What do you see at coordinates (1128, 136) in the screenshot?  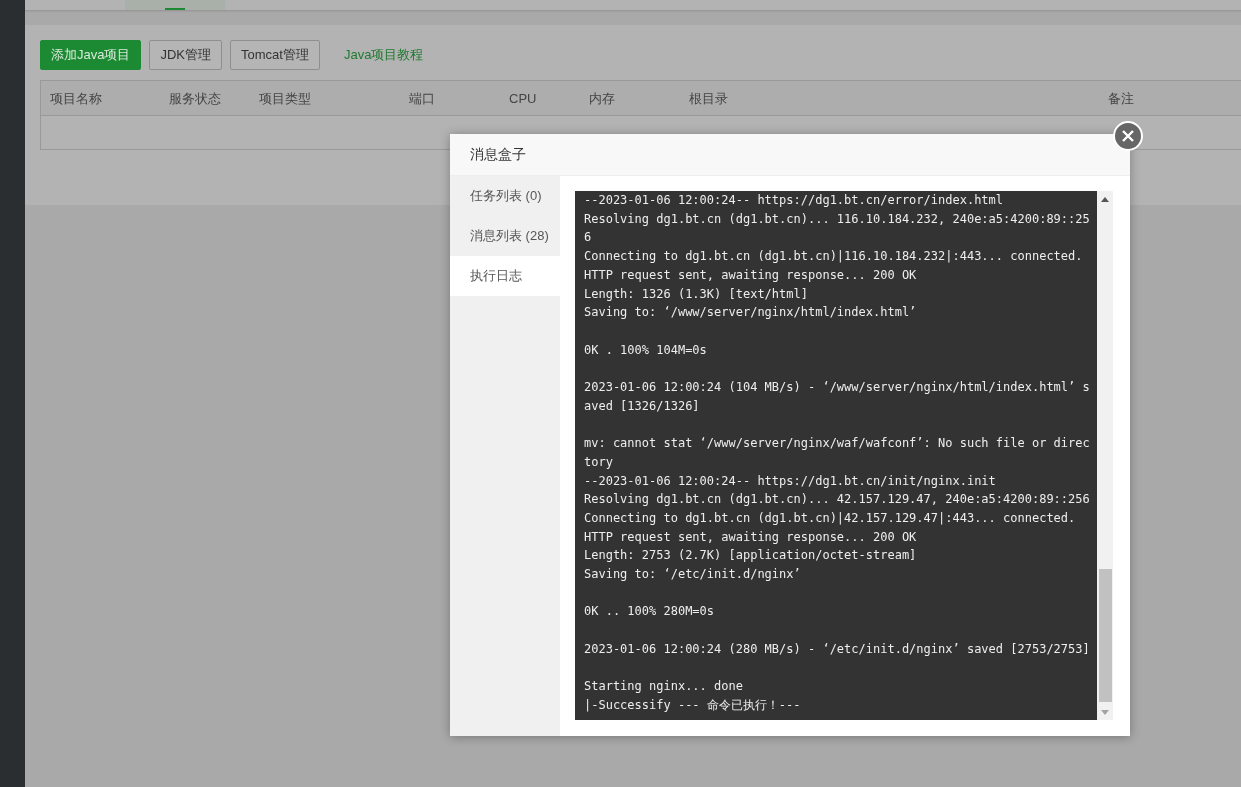 I see `close-icon` at bounding box center [1128, 136].